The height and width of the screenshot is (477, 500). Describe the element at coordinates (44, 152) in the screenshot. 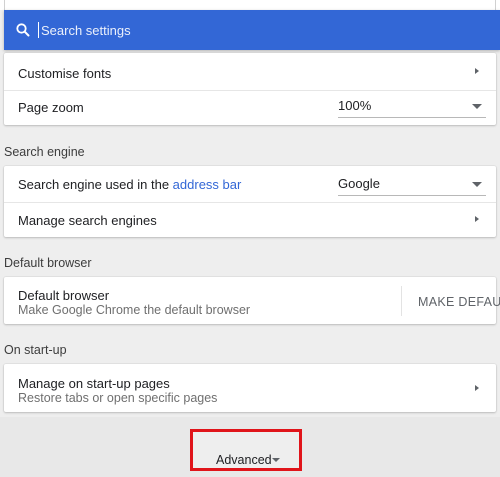

I see `section-heading-search-engine: Search engine` at that location.